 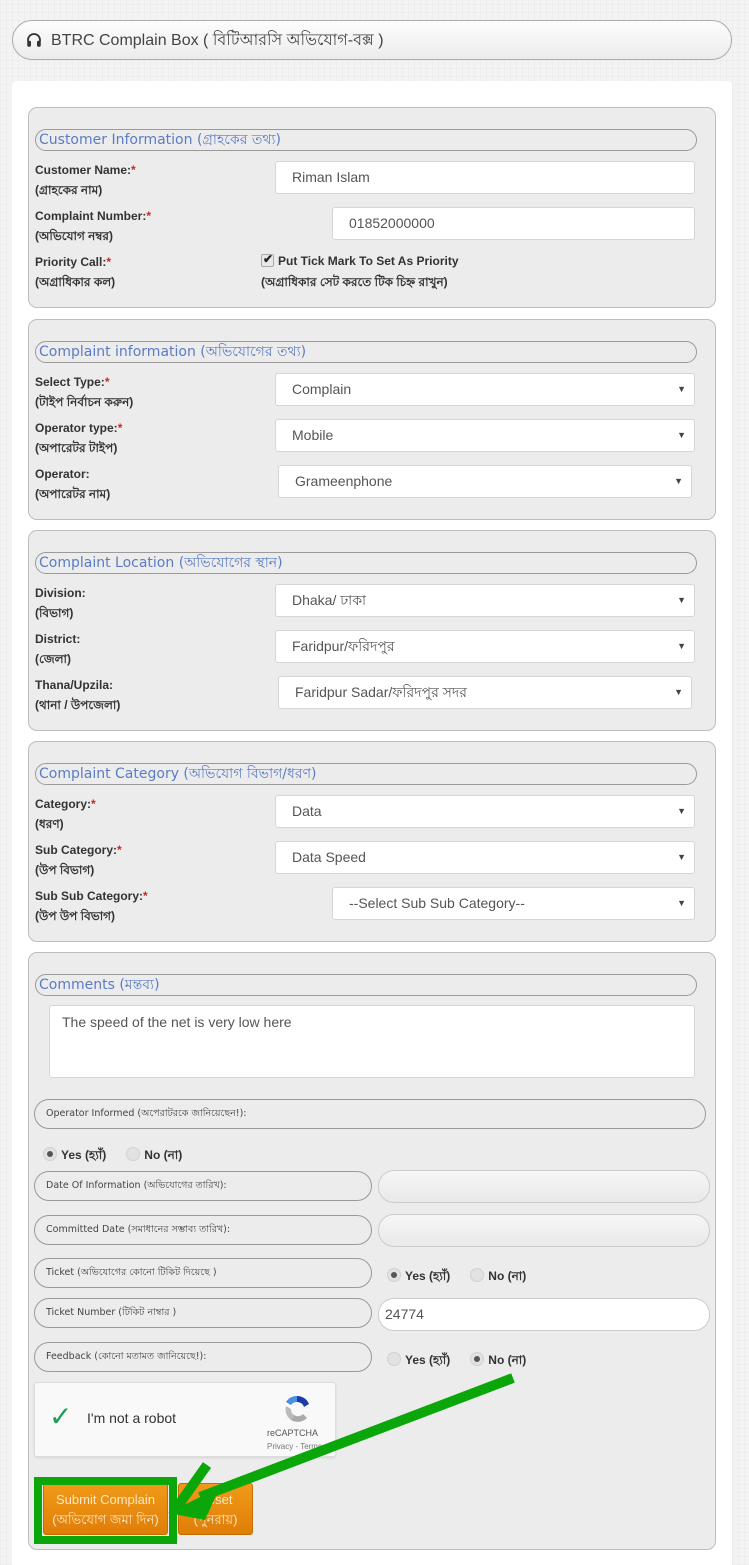 What do you see at coordinates (513, 903) in the screenshot?
I see `sub-sub-category-dropdown: --Select Sub Sub Category-- ▼` at bounding box center [513, 903].